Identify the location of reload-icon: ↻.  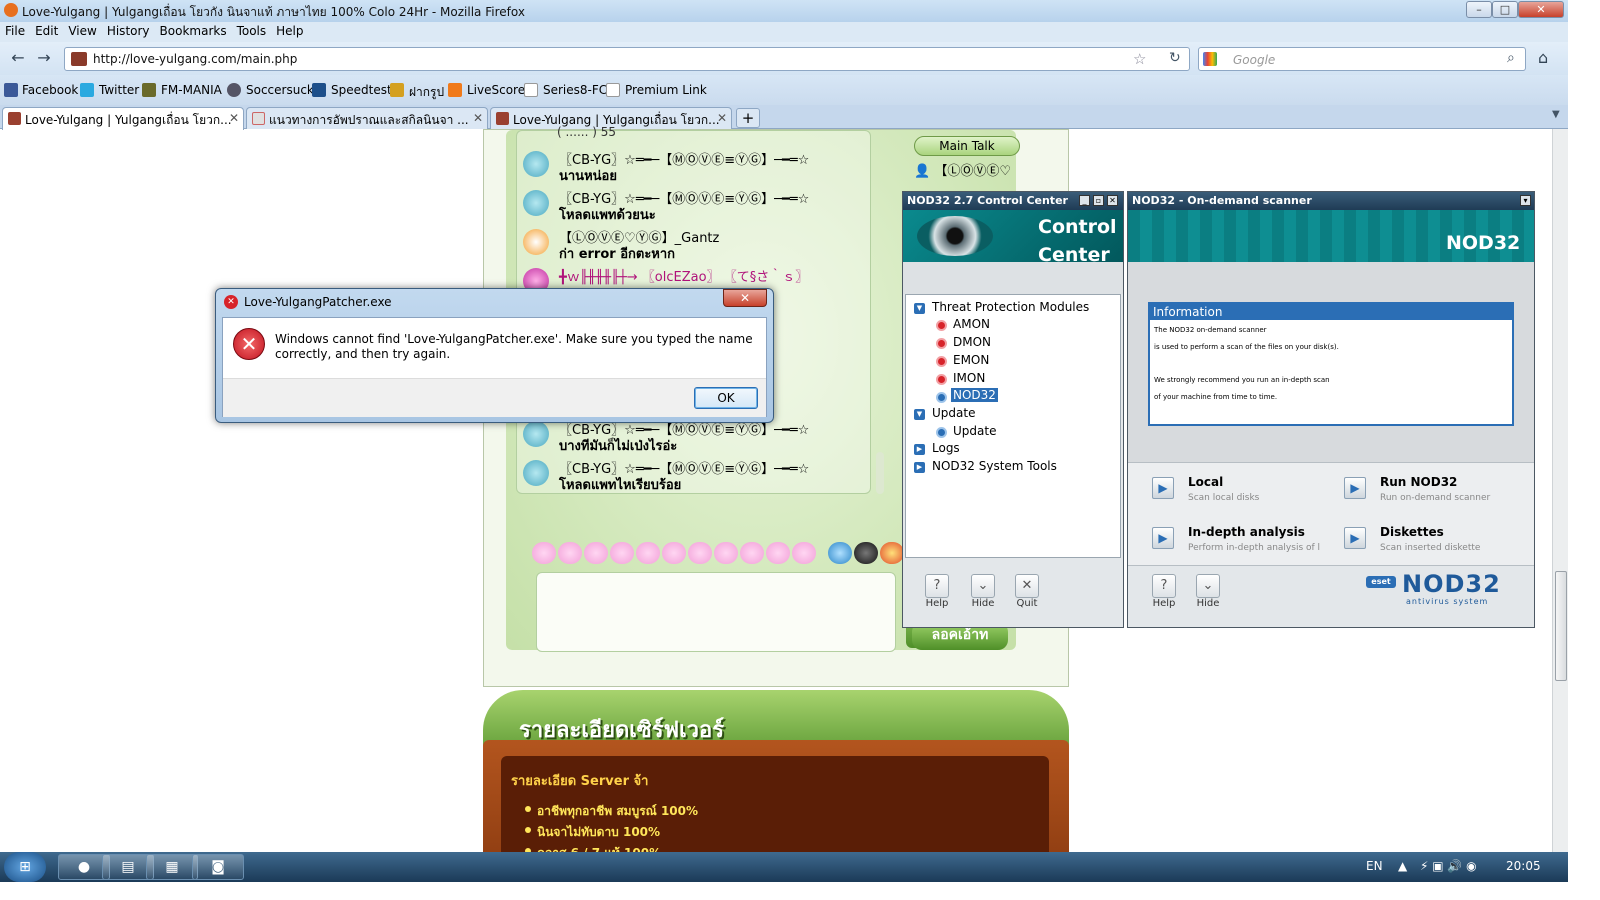
(1175, 58).